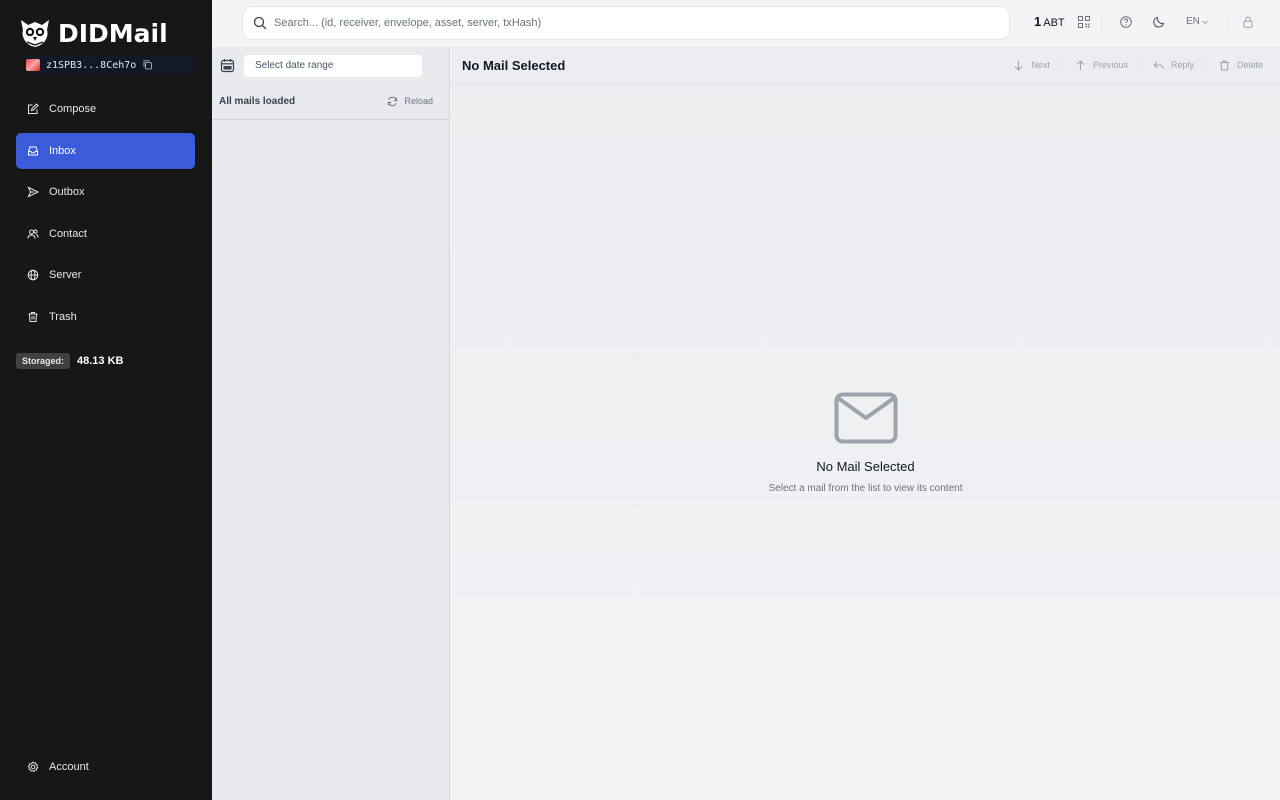 The width and height of the screenshot is (1280, 800). Describe the element at coordinates (1110, 65) in the screenshot. I see `previous-label: Previous` at that location.